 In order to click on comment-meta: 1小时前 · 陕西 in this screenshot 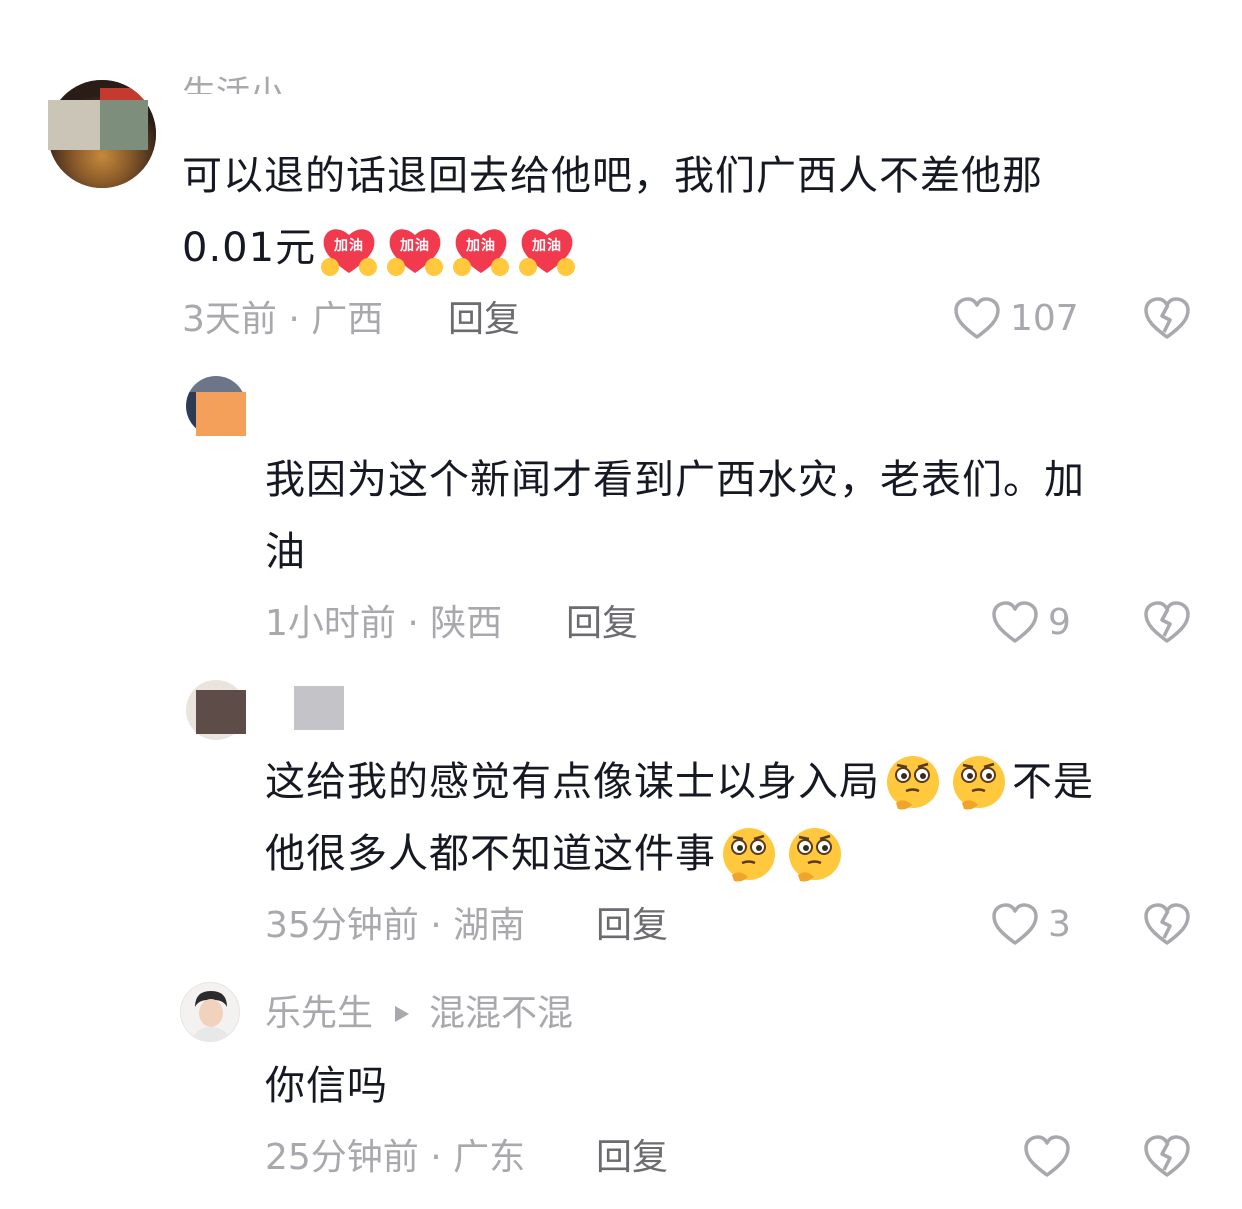, I will do `click(383, 624)`.